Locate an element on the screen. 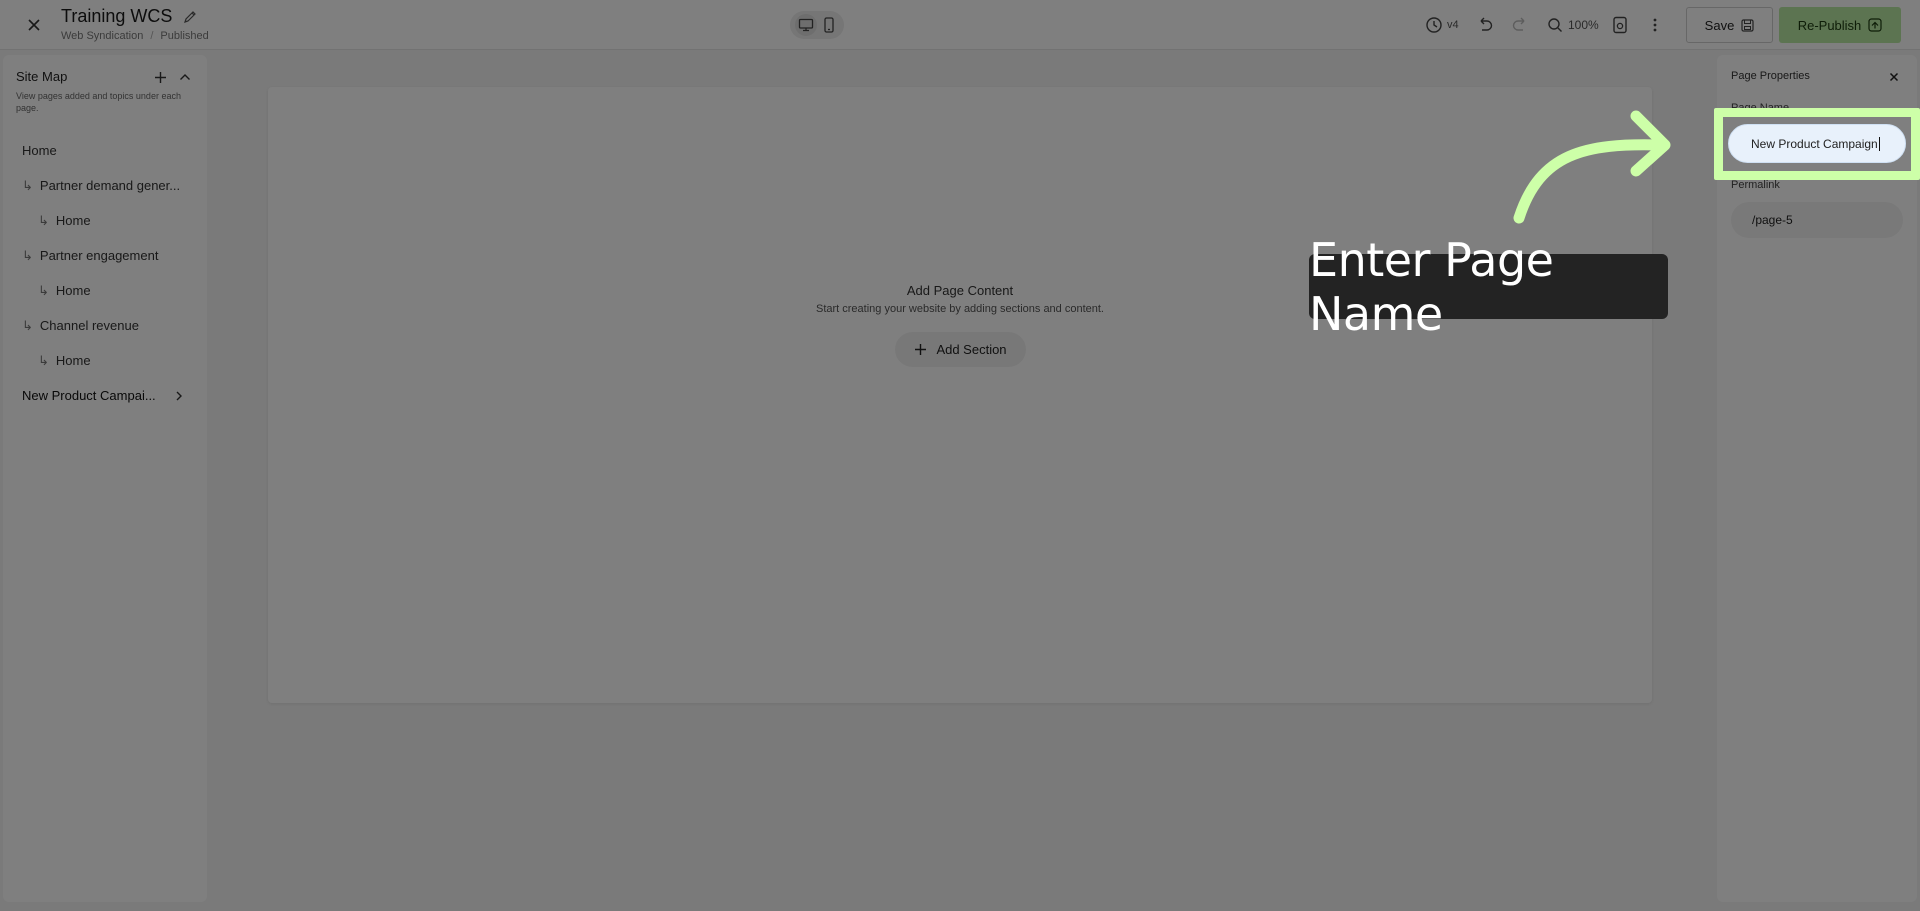  version-history: v4 is located at coordinates (1442, 25).